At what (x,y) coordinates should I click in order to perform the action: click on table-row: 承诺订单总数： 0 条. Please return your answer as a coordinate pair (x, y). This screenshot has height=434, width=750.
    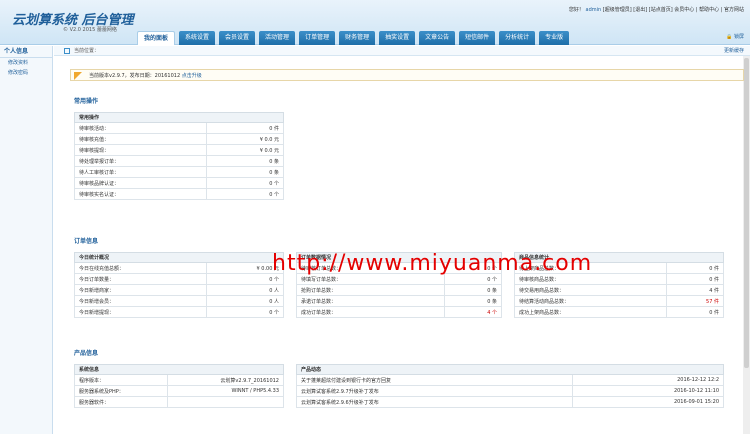
    Looking at the image, I should click on (398, 301).